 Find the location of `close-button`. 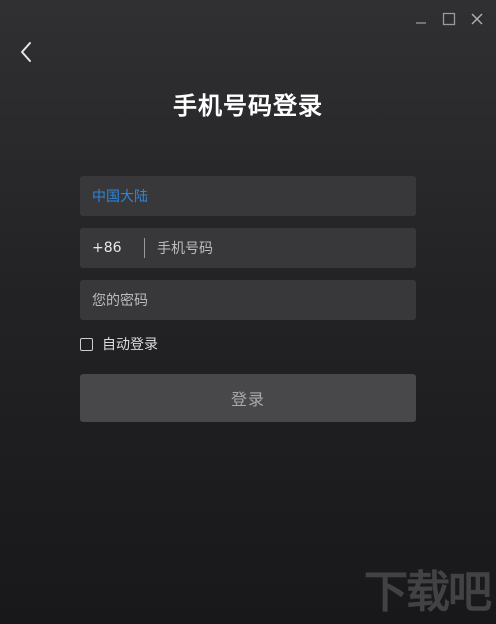

close-button is located at coordinates (477, 19).